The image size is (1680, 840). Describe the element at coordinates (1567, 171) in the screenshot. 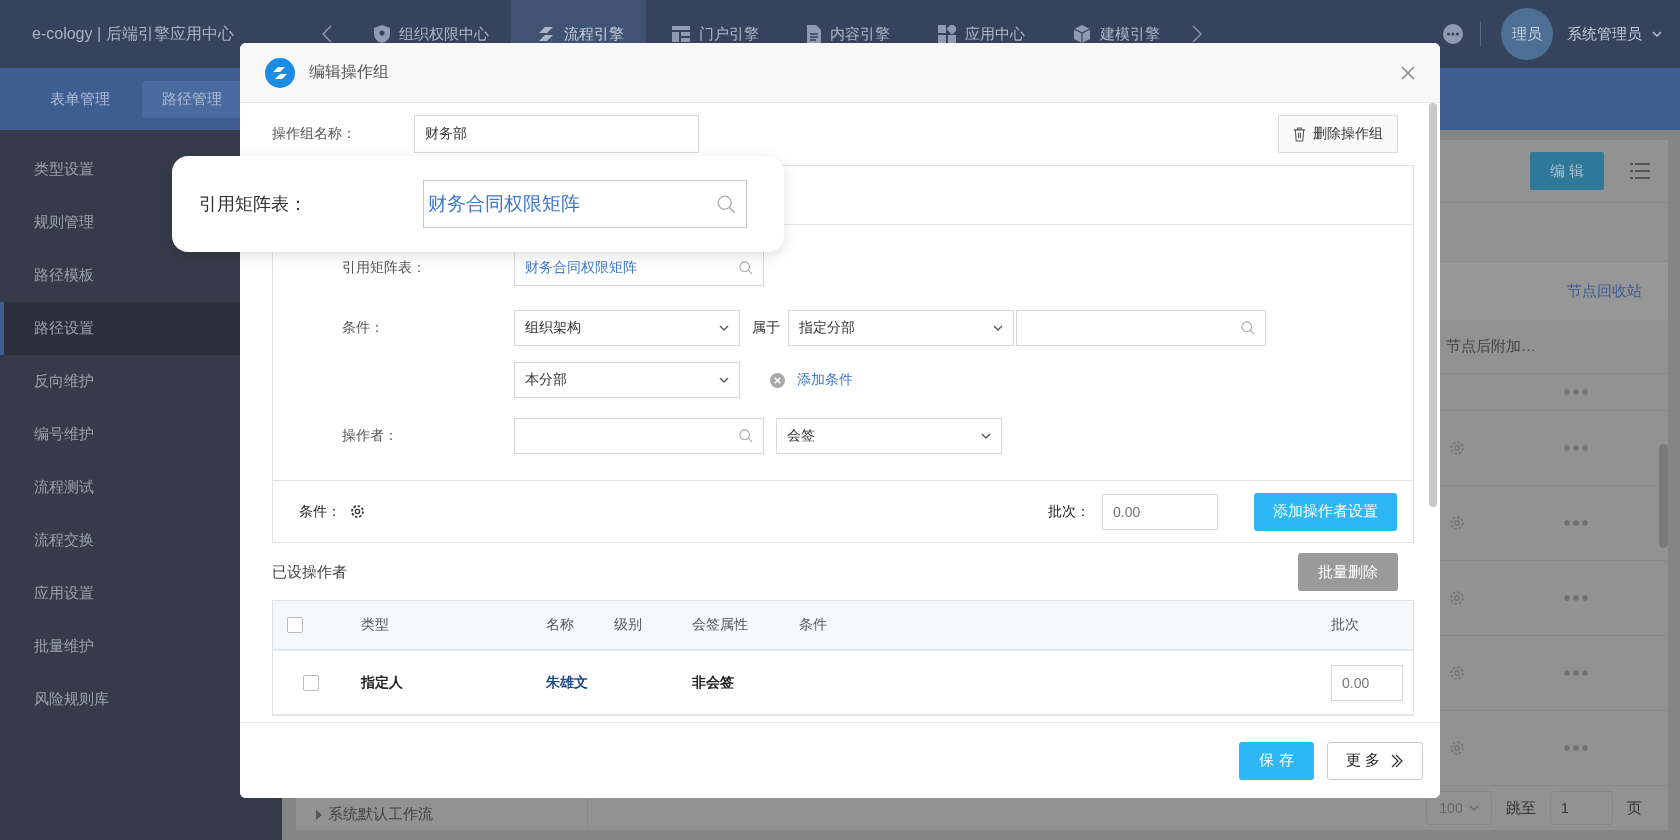

I see `edit-button: 编 辑` at that location.